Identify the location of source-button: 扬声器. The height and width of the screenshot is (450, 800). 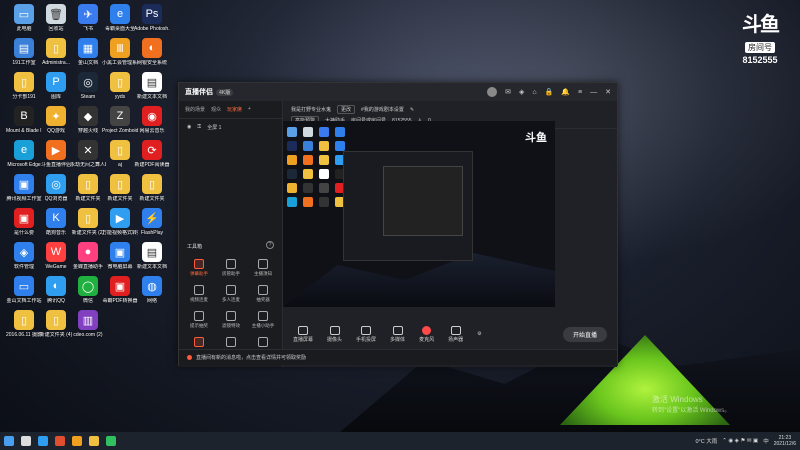
(455, 334).